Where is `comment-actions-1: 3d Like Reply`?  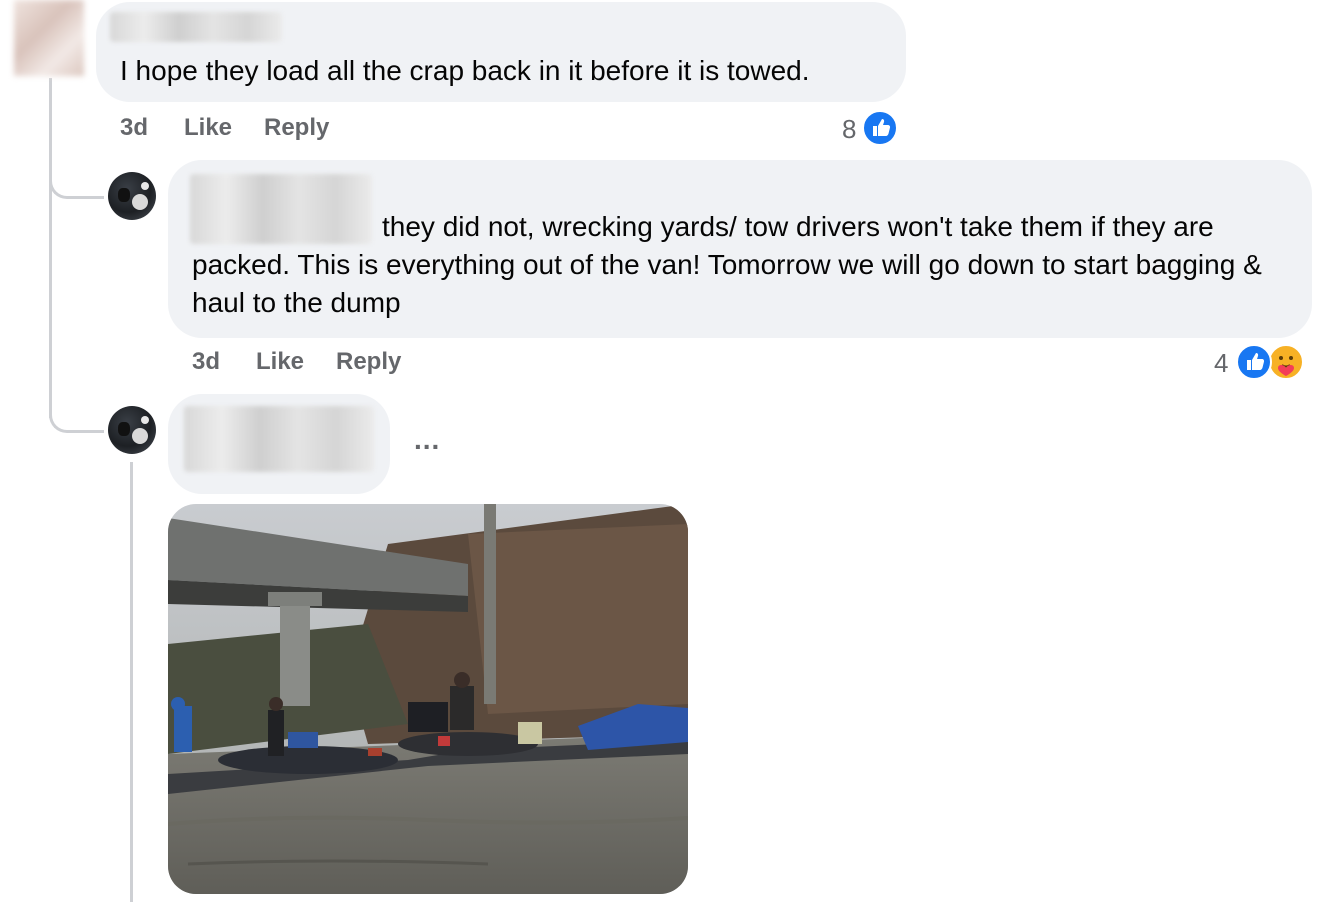 comment-actions-1: 3d Like Reply is located at coordinates (270, 129).